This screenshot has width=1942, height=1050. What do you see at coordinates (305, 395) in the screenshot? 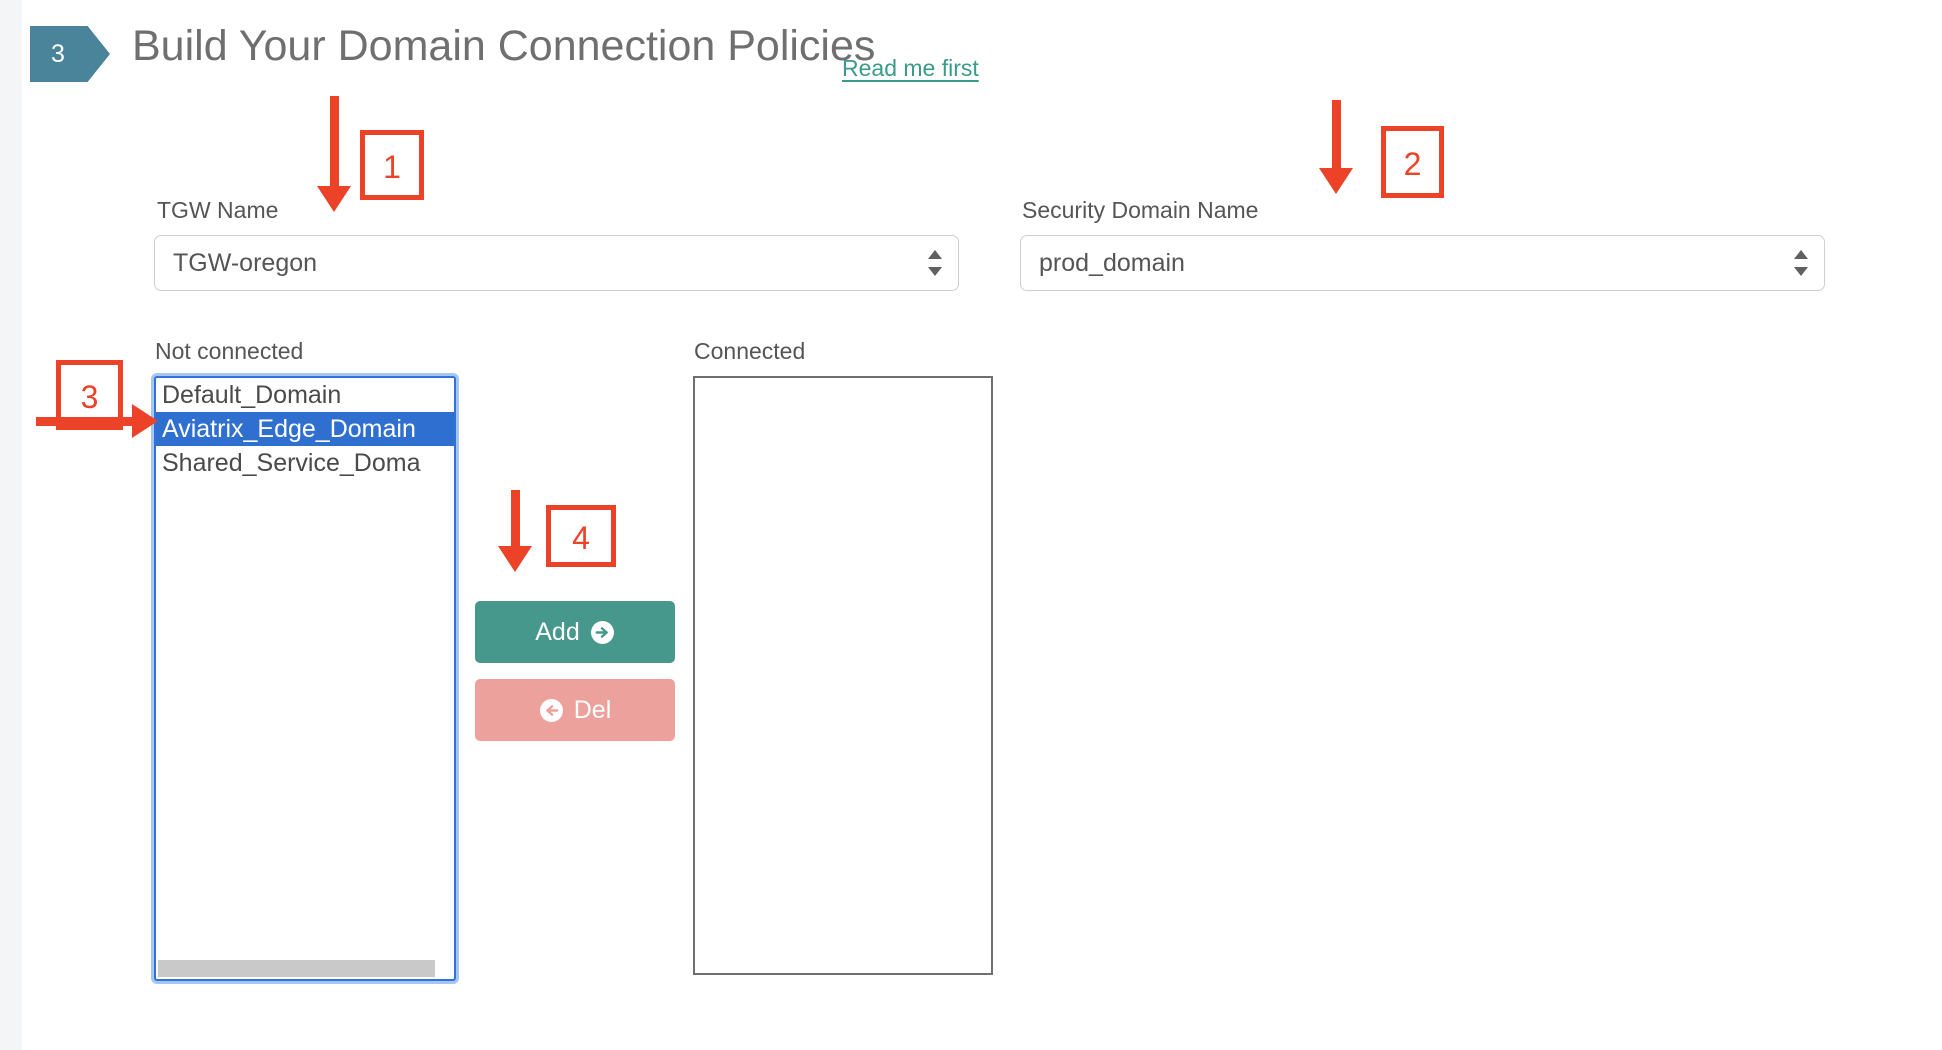
I see `list-item: Default_Domain` at bounding box center [305, 395].